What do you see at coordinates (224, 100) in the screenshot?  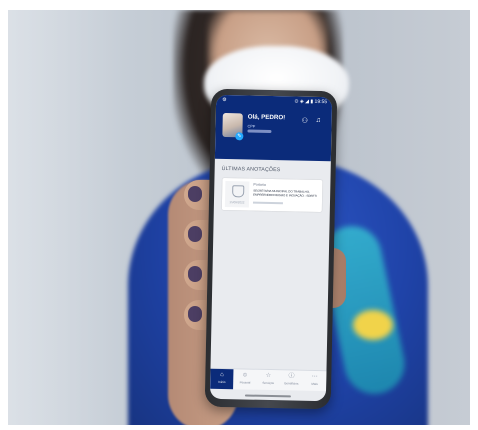 I see `gear-icon: ⚙` at bounding box center [224, 100].